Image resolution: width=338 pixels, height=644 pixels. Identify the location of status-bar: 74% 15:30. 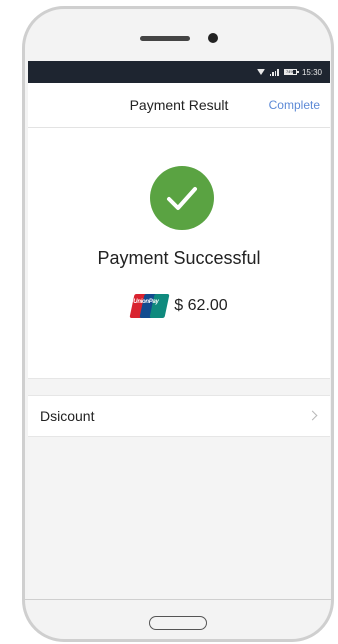
(179, 72).